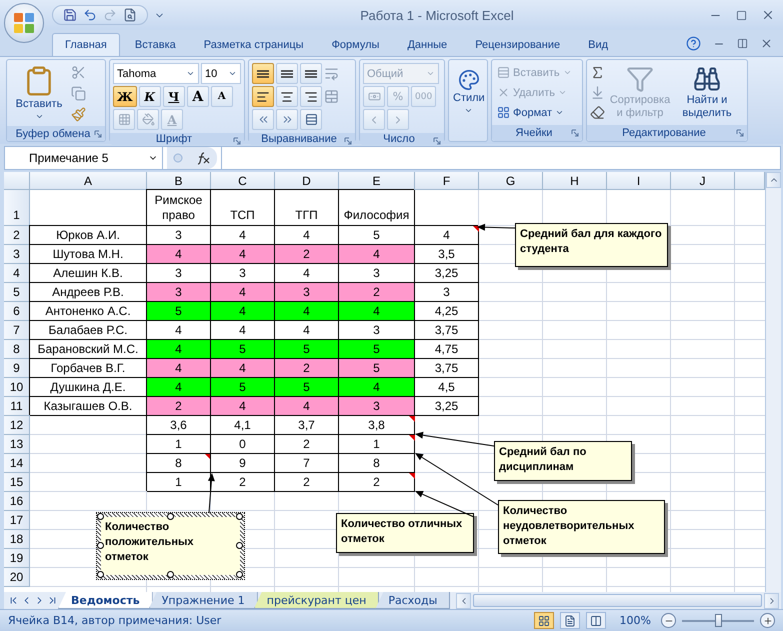  What do you see at coordinates (17, 330) in the screenshot?
I see `row-header: 7` at bounding box center [17, 330].